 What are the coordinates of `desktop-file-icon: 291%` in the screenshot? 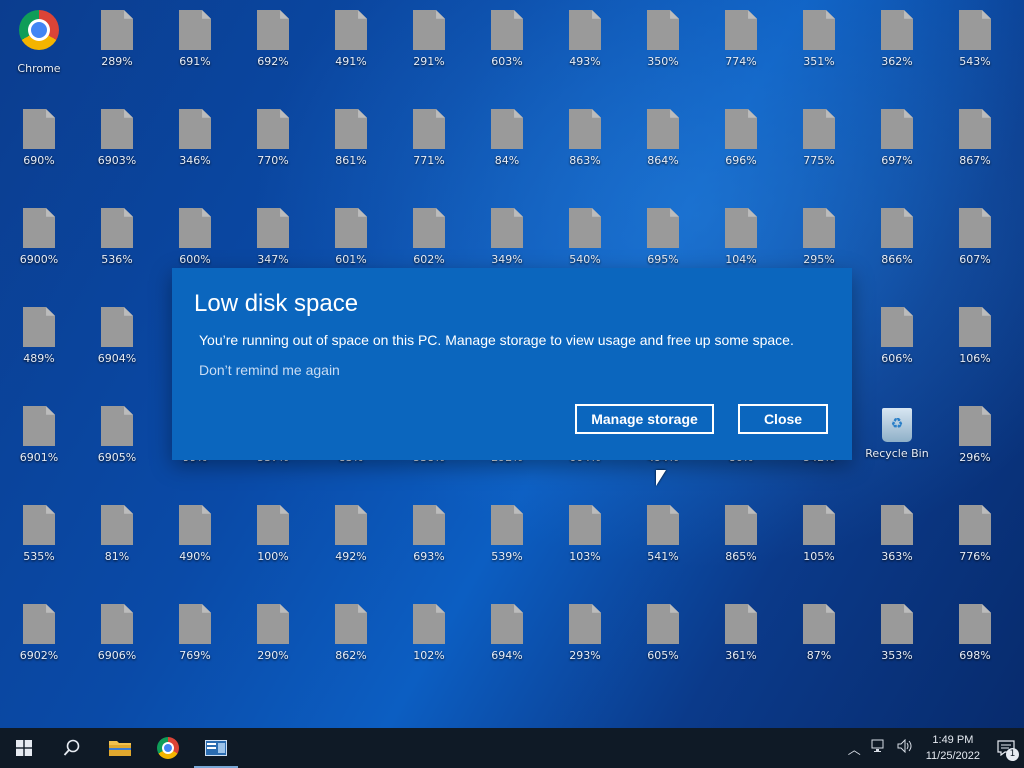 It's located at (429, 48).